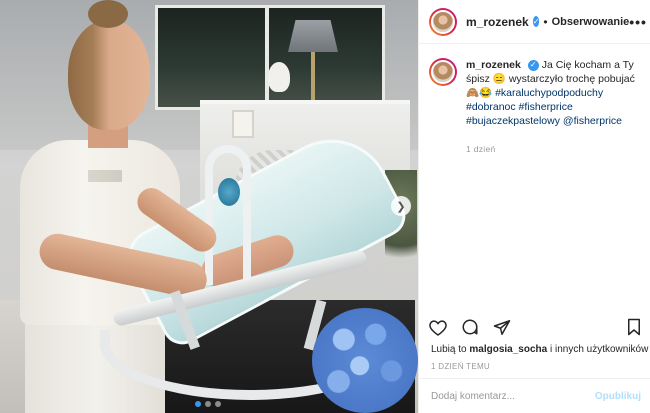  Describe the element at coordinates (470, 327) in the screenshot. I see `comment-icon` at that location.